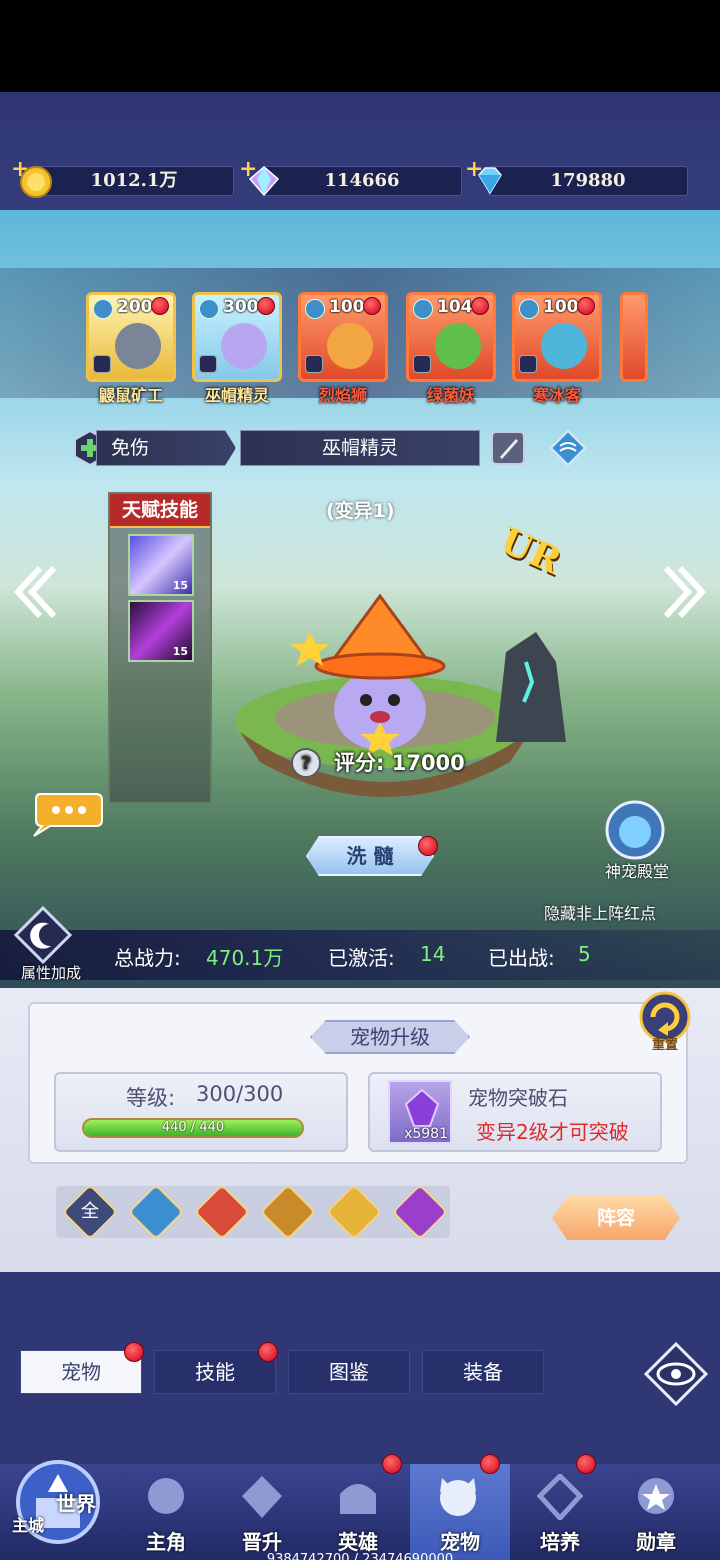 The width and height of the screenshot is (720, 1560). What do you see at coordinates (160, 511) in the screenshot?
I see `talent-title: 天赋技能` at bounding box center [160, 511].